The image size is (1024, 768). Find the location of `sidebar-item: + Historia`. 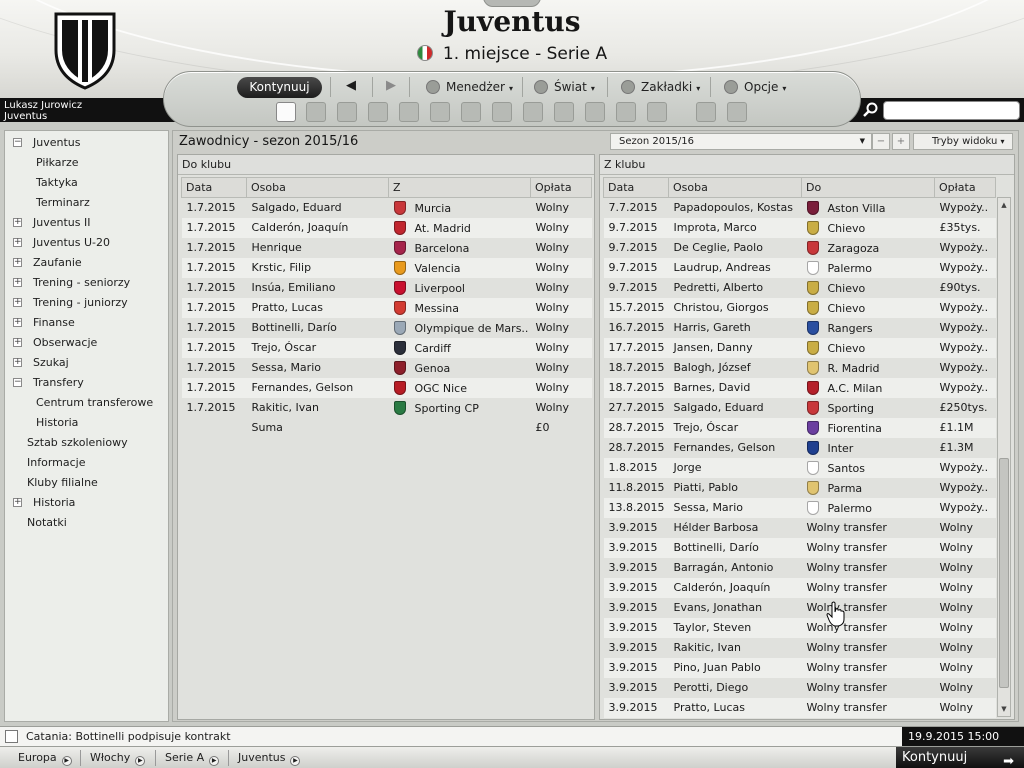

sidebar-item: + Historia is located at coordinates (44, 503).